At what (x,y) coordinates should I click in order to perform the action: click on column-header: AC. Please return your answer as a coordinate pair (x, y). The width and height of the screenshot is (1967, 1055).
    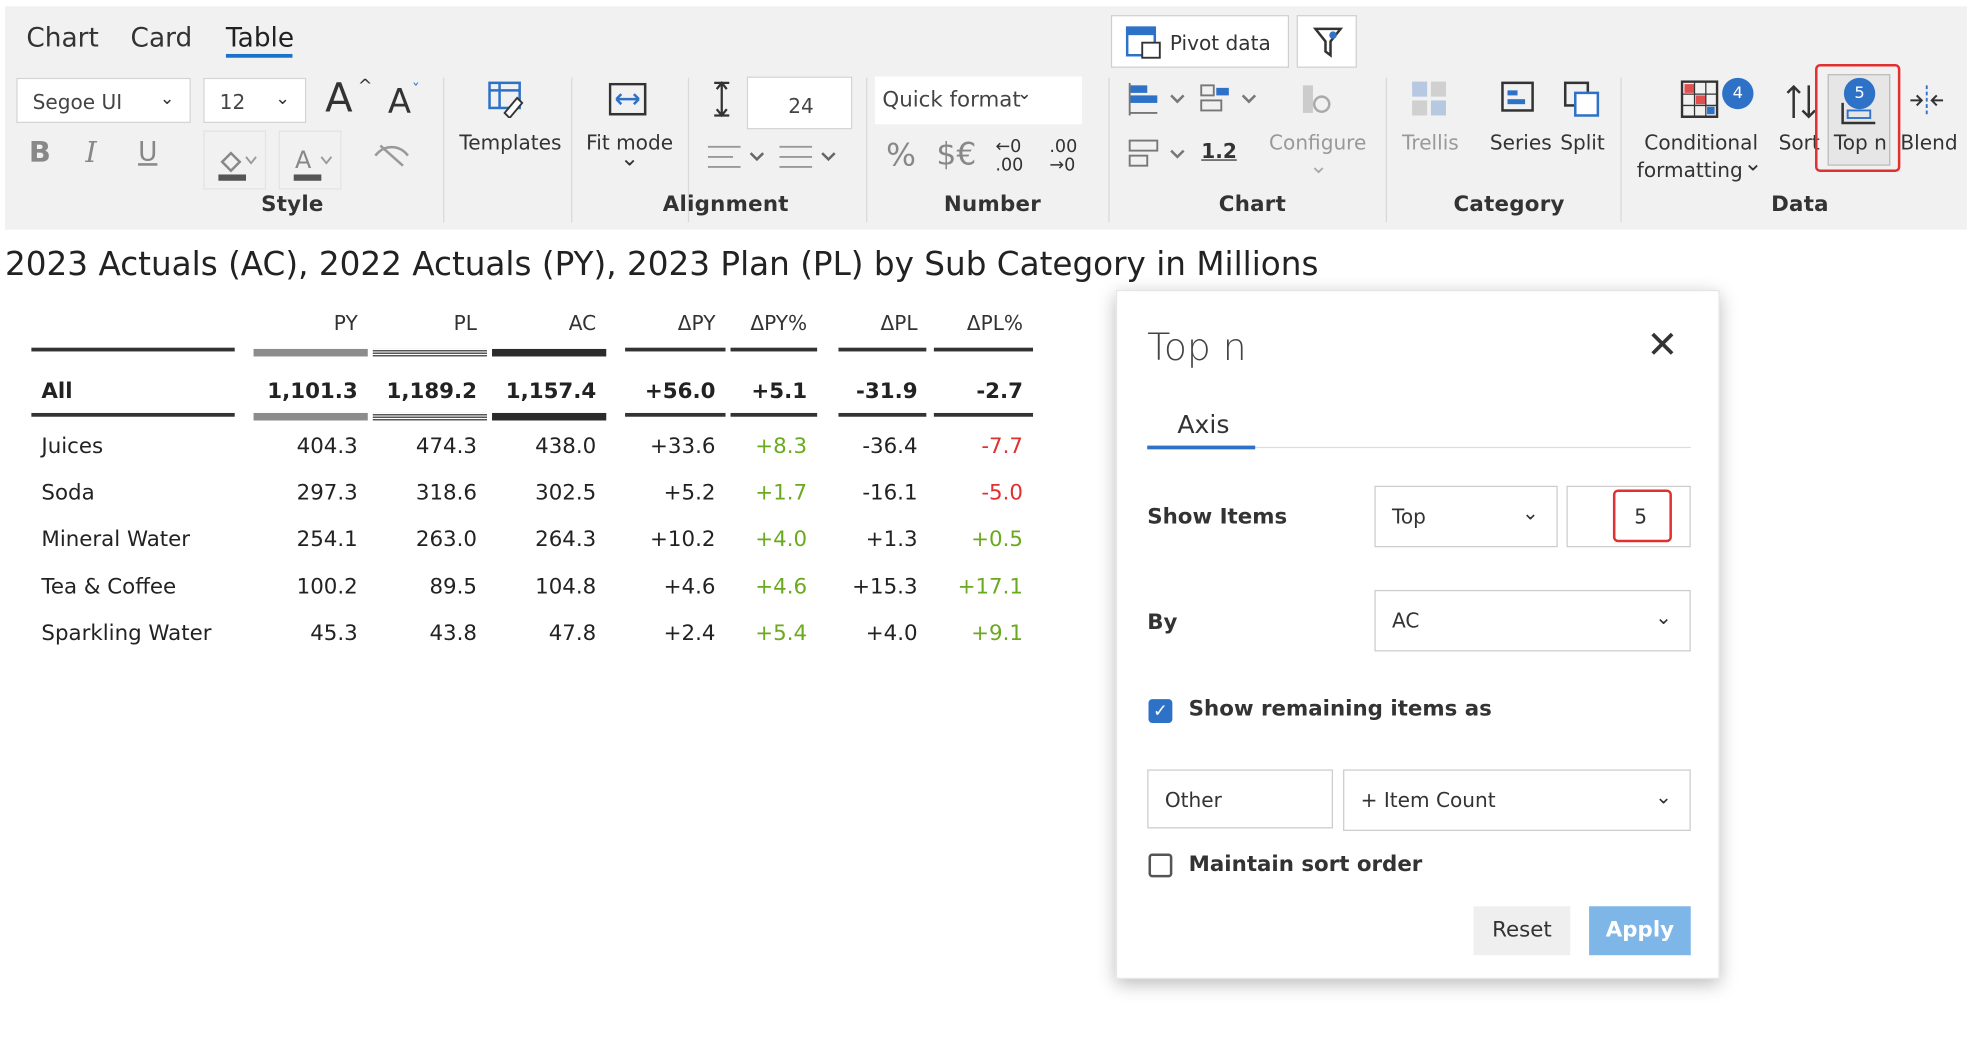
    Looking at the image, I should click on (558, 323).